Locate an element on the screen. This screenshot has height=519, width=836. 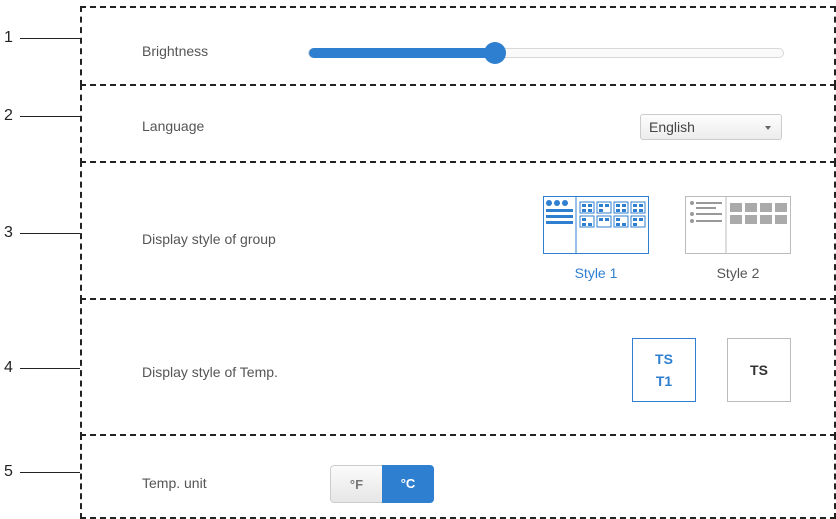
language-select: English is located at coordinates (711, 127).